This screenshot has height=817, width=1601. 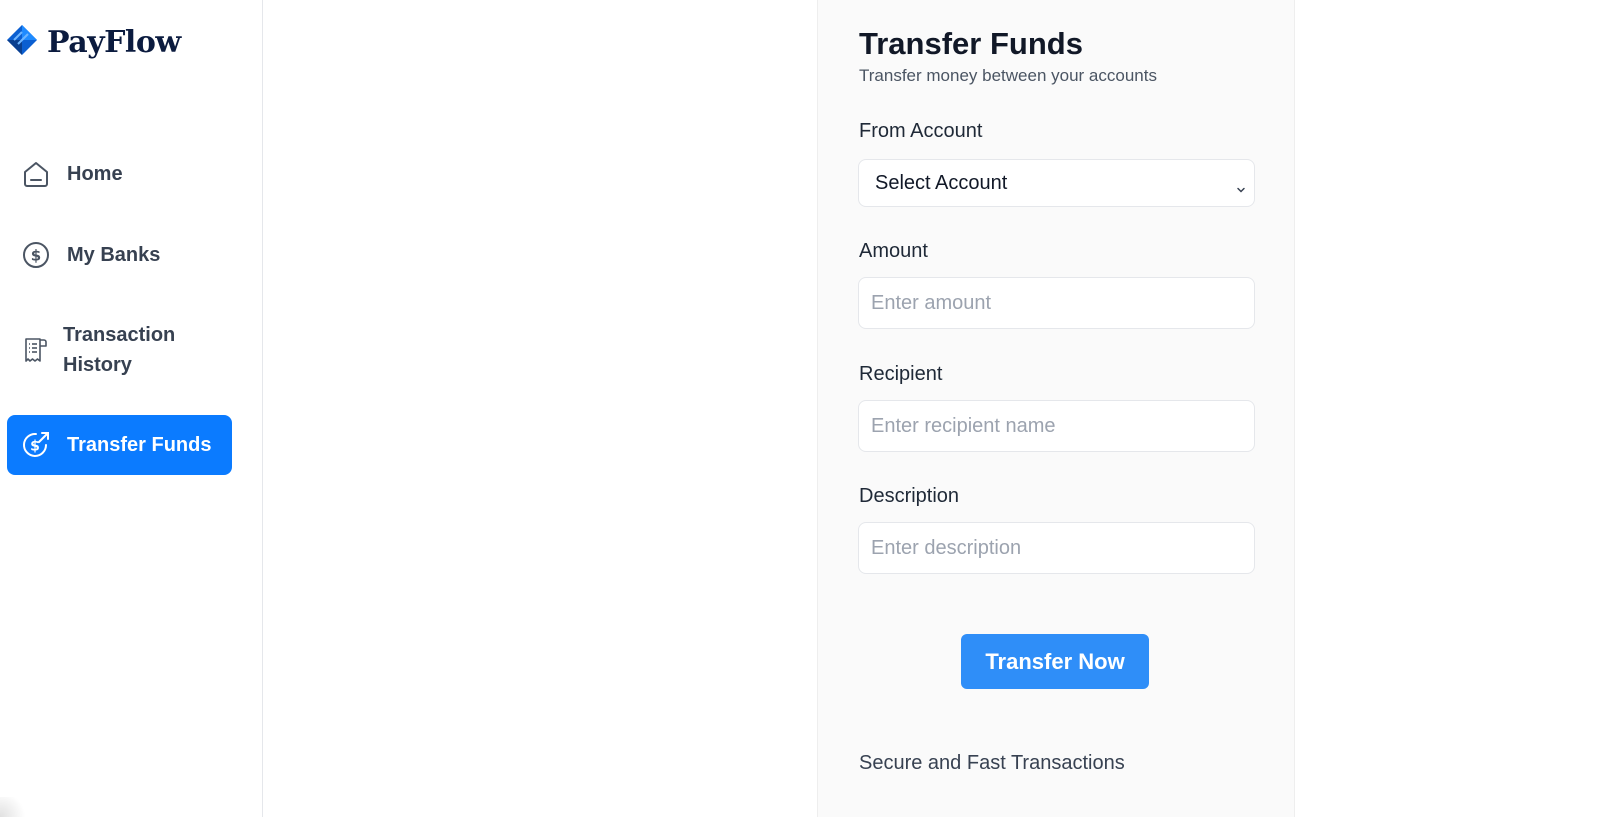 I want to click on from-account-value: Select Account, so click(x=941, y=182).